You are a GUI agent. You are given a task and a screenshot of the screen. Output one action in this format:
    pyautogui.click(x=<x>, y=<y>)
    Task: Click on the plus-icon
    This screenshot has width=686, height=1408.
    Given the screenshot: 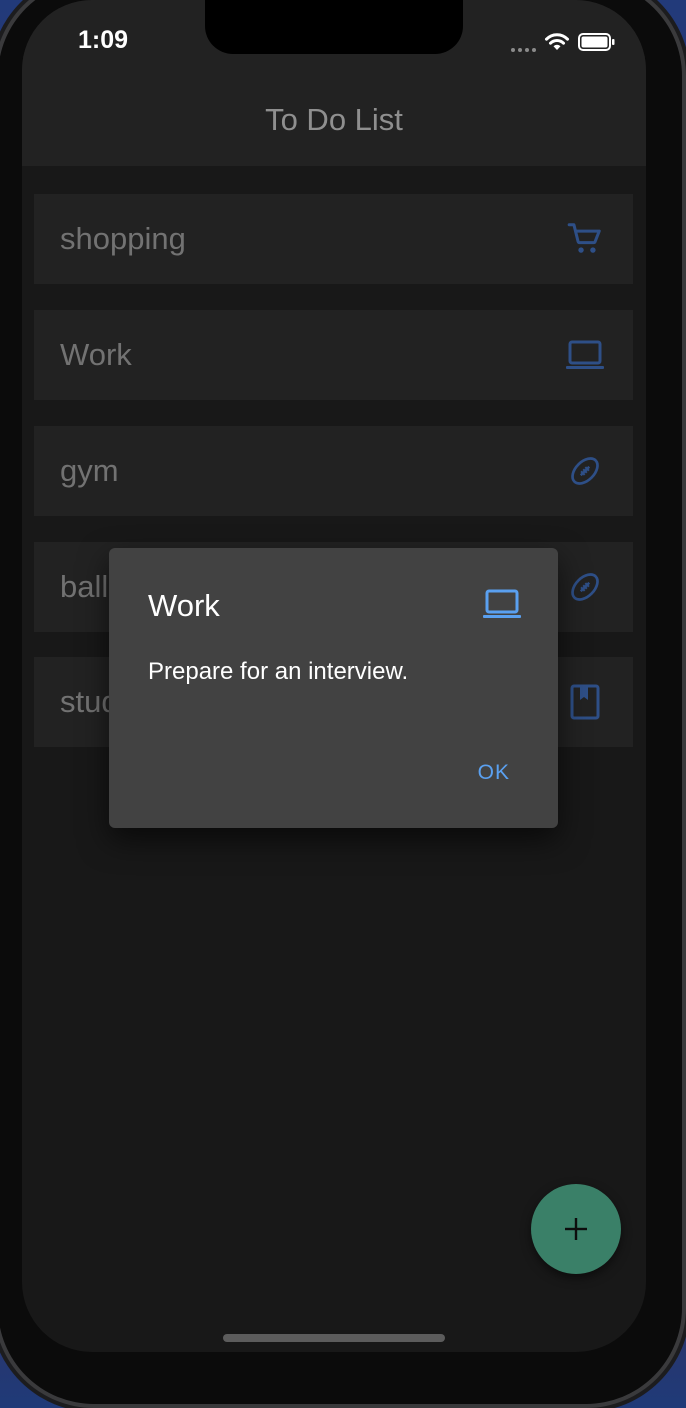 What is the action you would take?
    pyautogui.click(x=576, y=1229)
    